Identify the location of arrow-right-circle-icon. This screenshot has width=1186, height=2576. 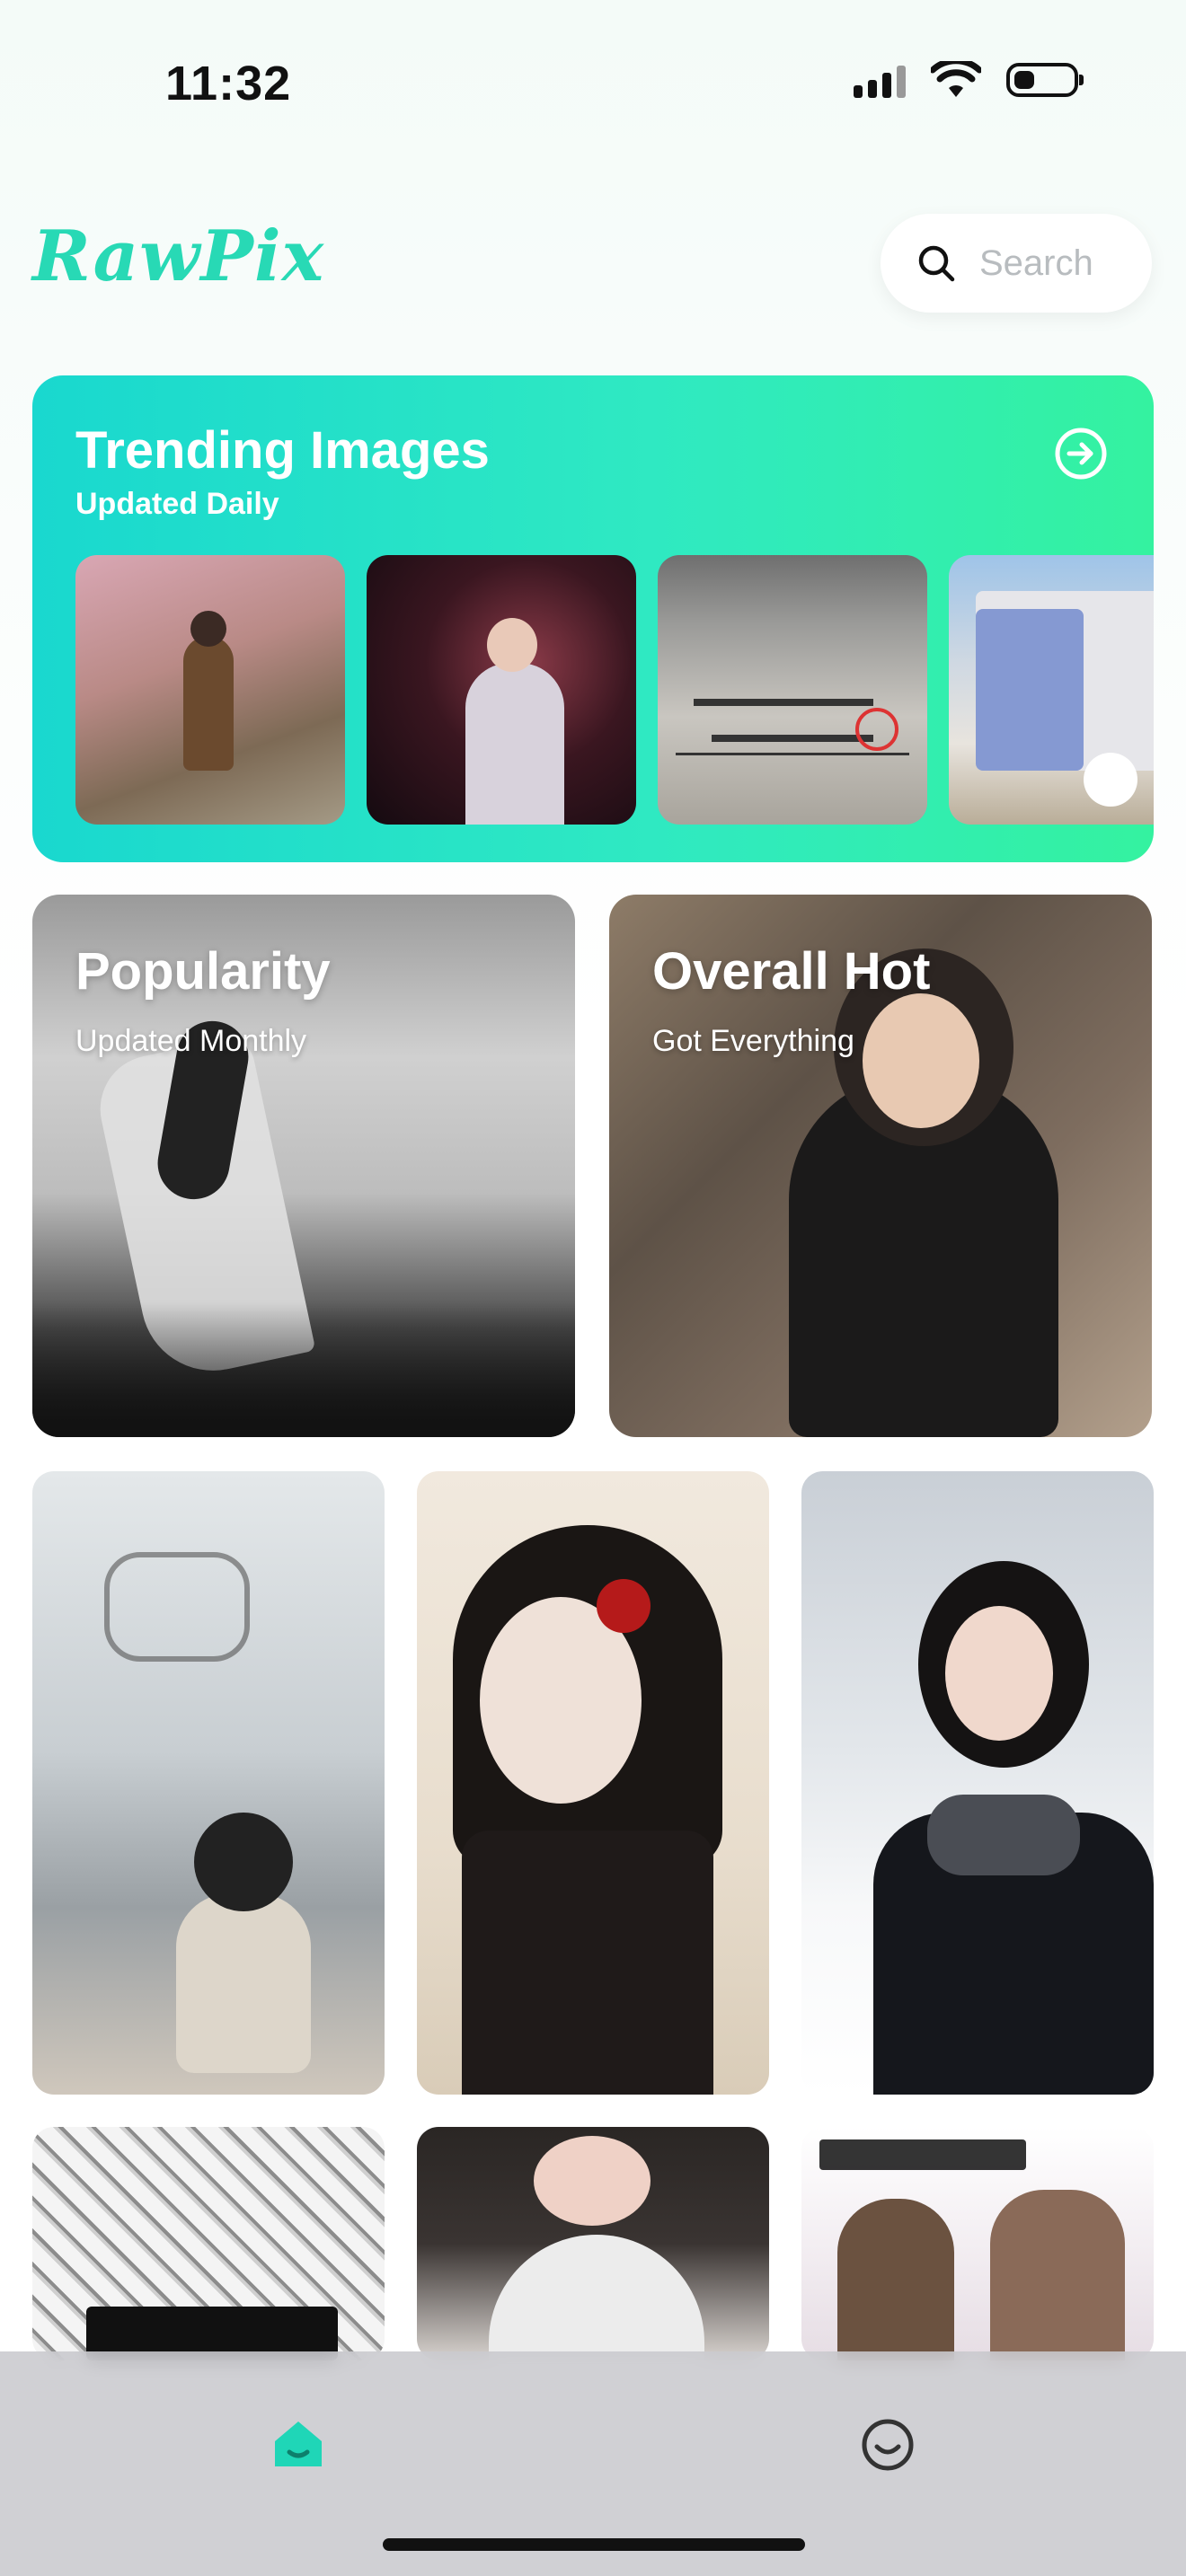
(1081, 453).